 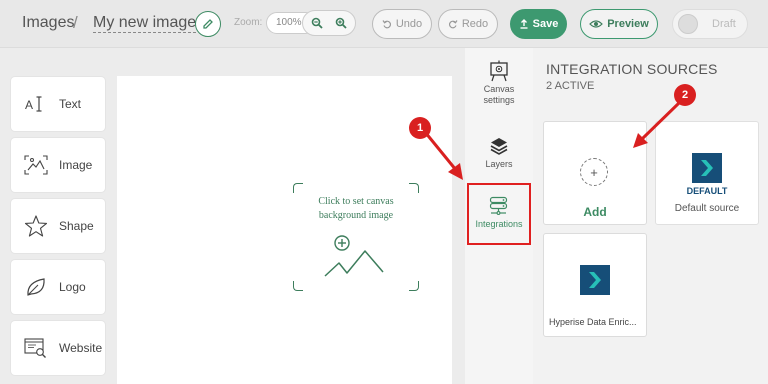 What do you see at coordinates (36, 165) in the screenshot?
I see `image-icon` at bounding box center [36, 165].